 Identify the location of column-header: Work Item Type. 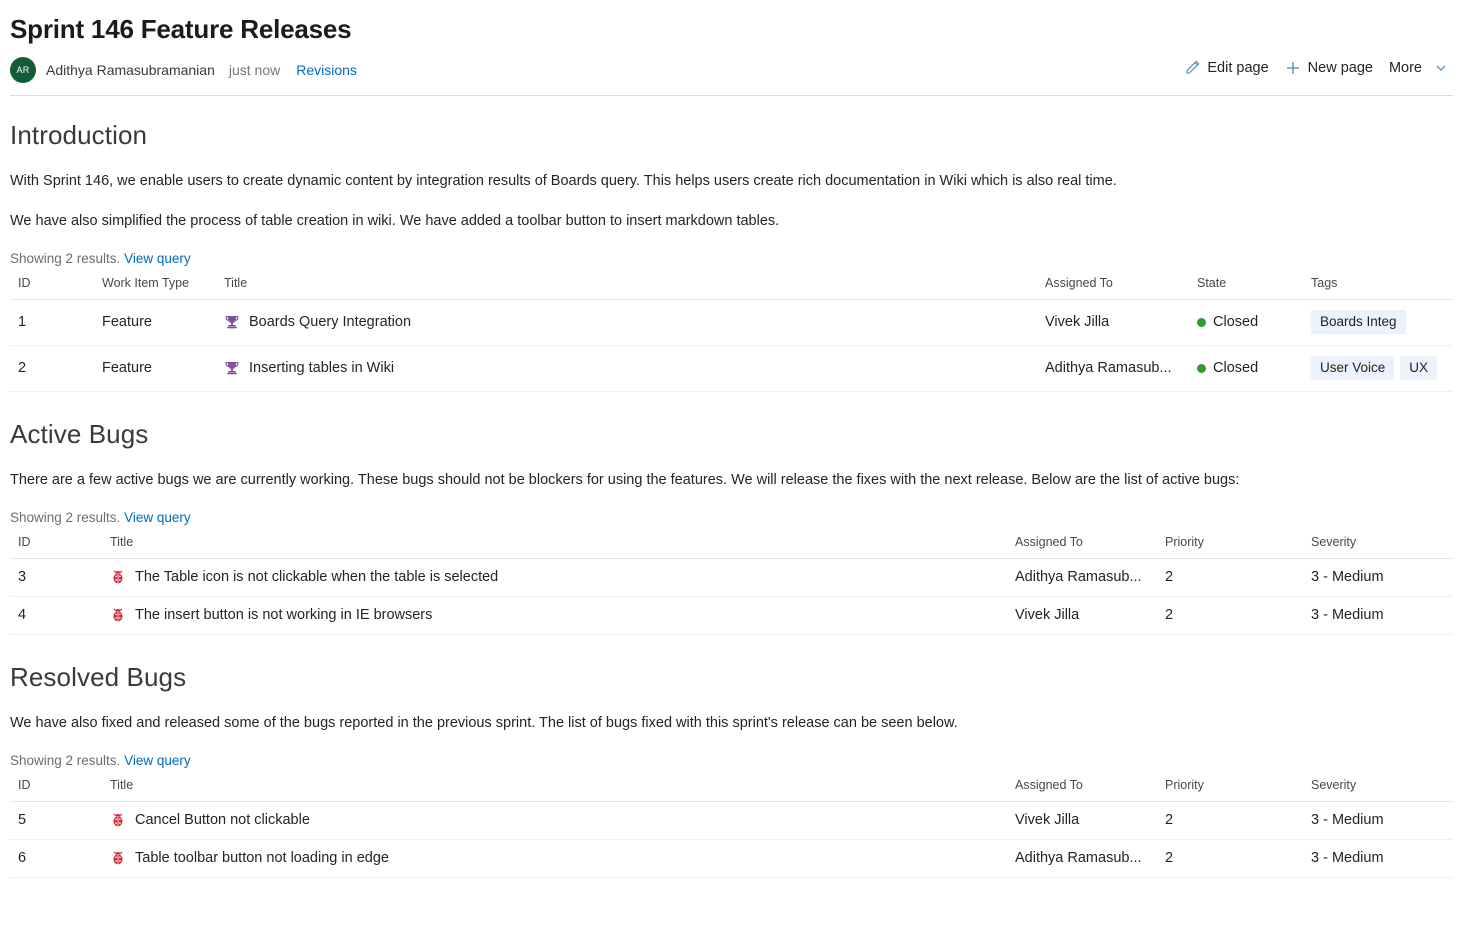
(155, 286).